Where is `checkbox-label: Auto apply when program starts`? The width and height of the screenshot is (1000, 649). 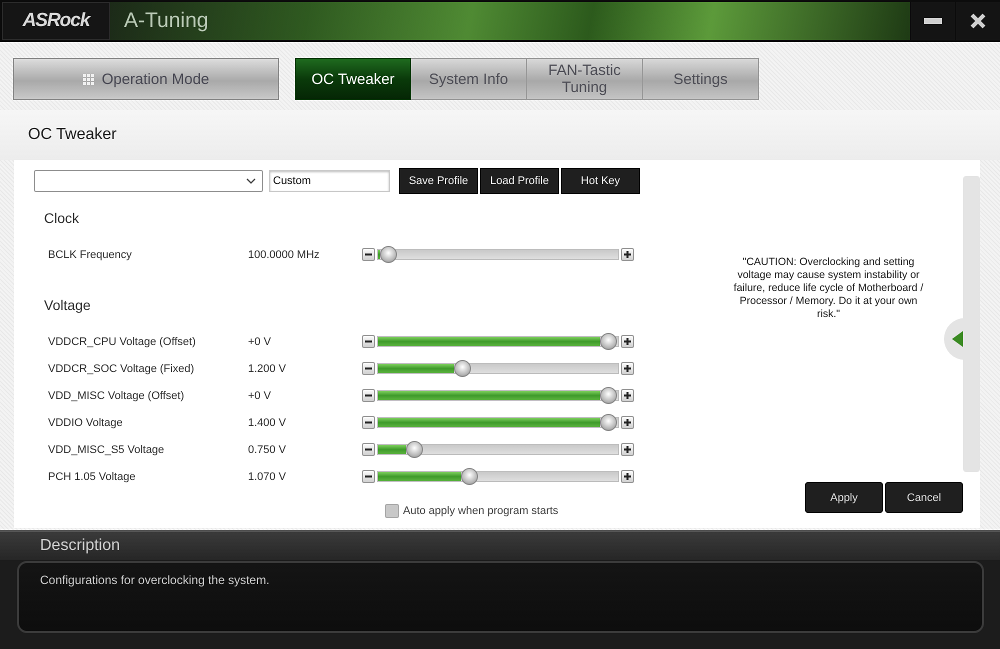
checkbox-label: Auto apply when program starts is located at coordinates (480, 511).